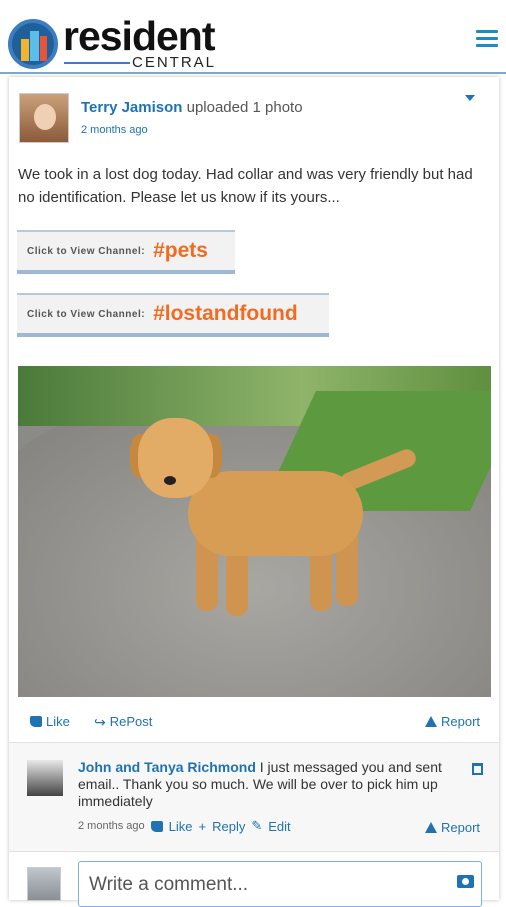  I want to click on logo-word: resident, so click(139, 36).